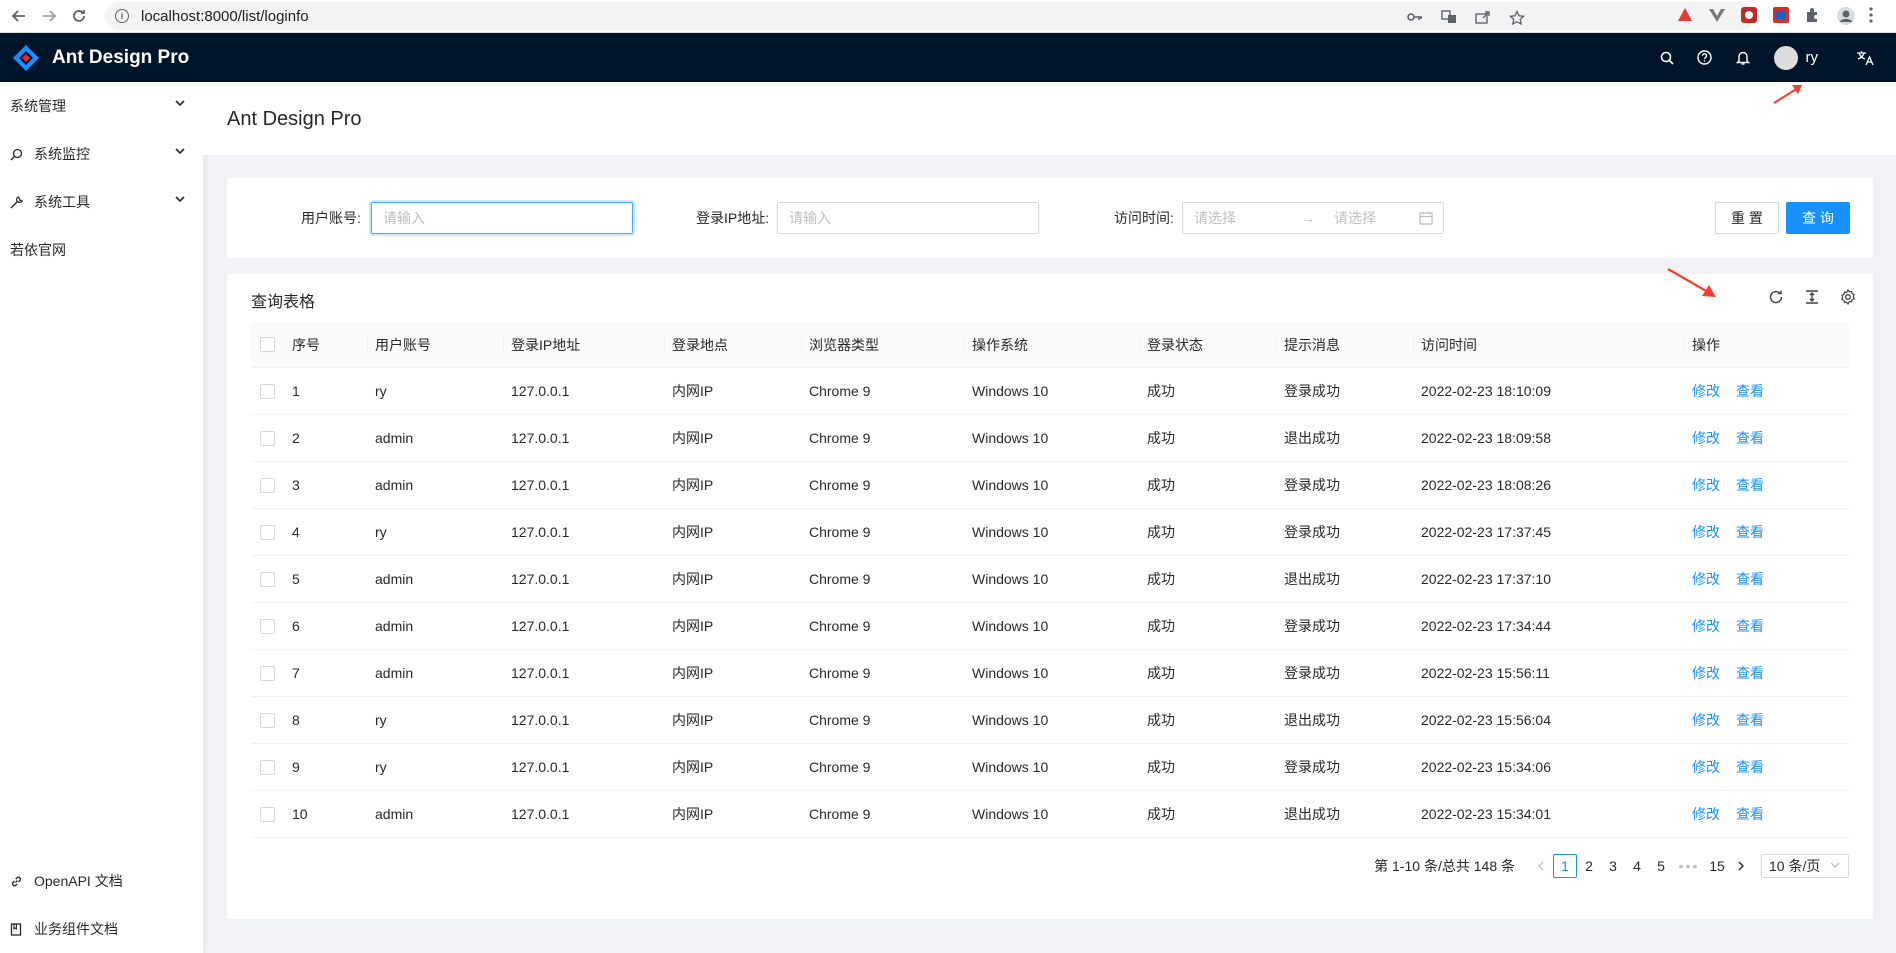 The height and width of the screenshot is (953, 1896). What do you see at coordinates (1848, 297) in the screenshot?
I see `setting-icon` at bounding box center [1848, 297].